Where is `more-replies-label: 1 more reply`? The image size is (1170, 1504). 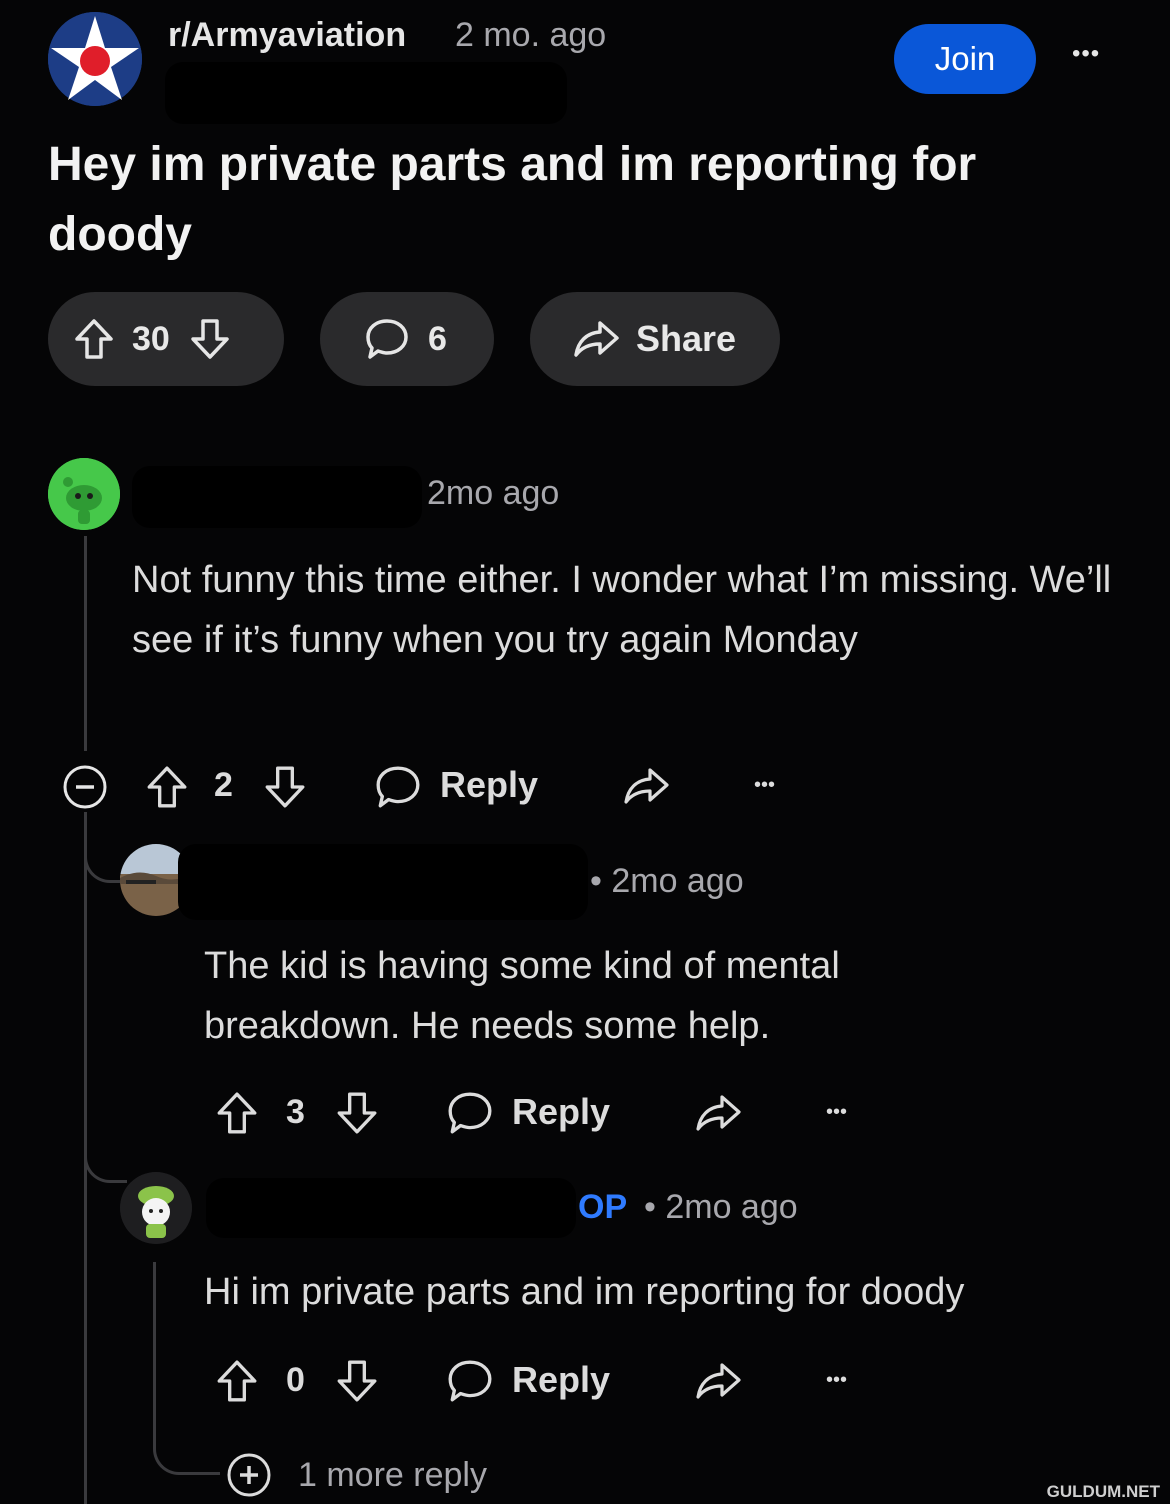
more-replies-label: 1 more reply is located at coordinates (392, 1474).